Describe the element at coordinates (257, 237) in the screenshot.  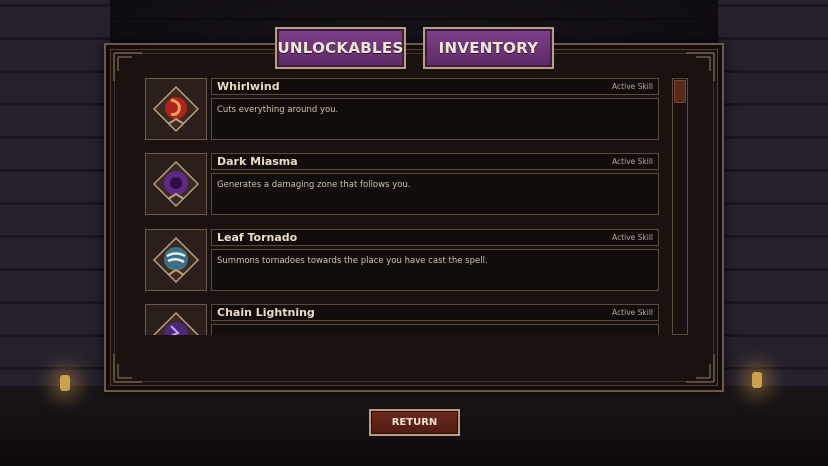
I see `skill-name: Leaf Tornado` at that location.